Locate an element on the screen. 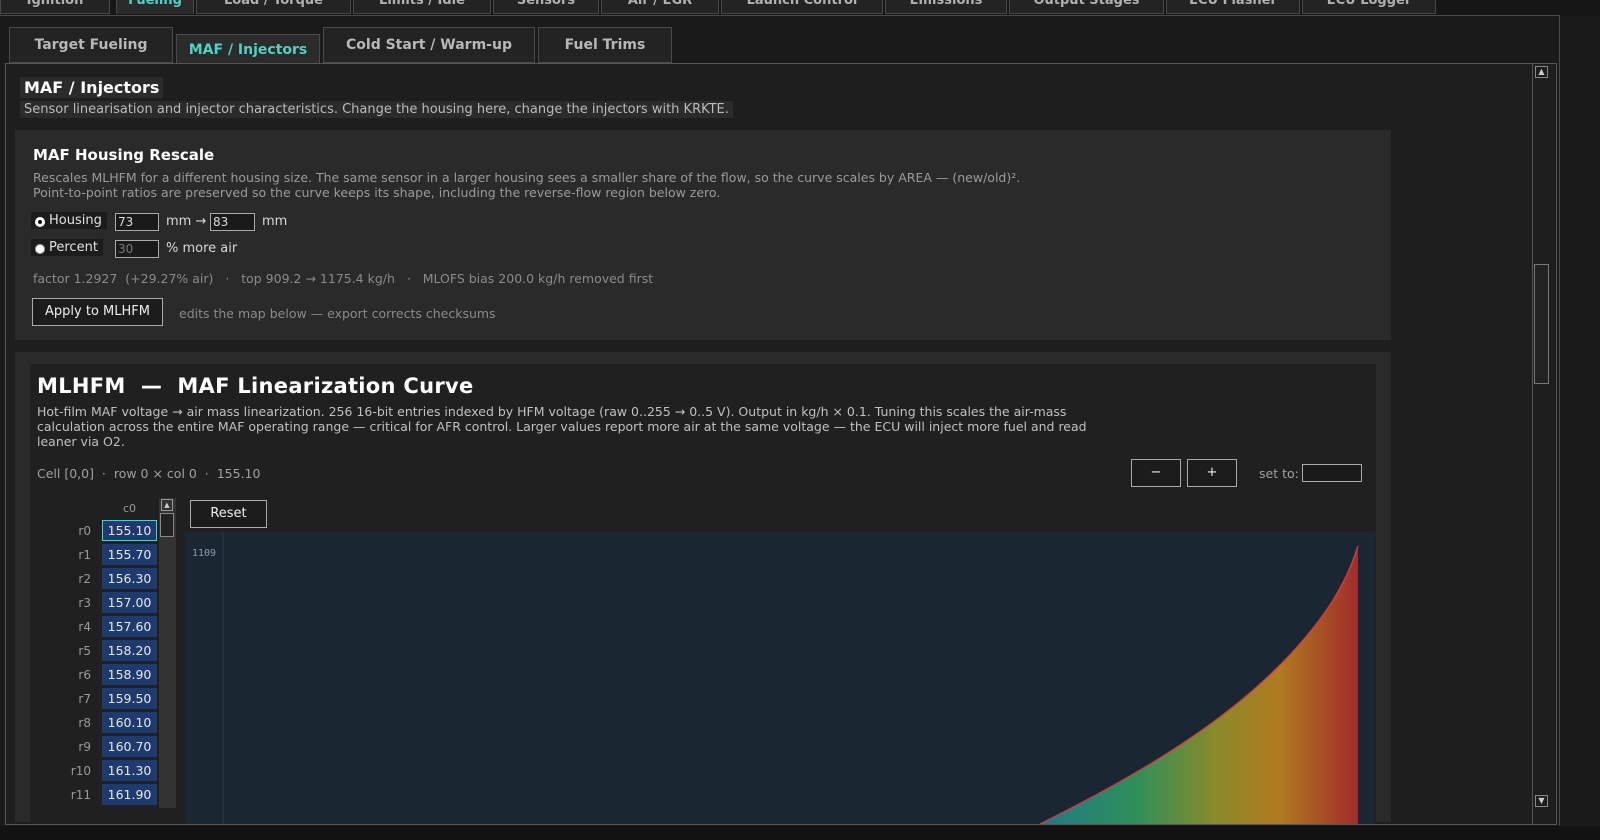 Image resolution: width=1600 pixels, height=840 pixels. table-cell: 157.60 is located at coordinates (129, 626).